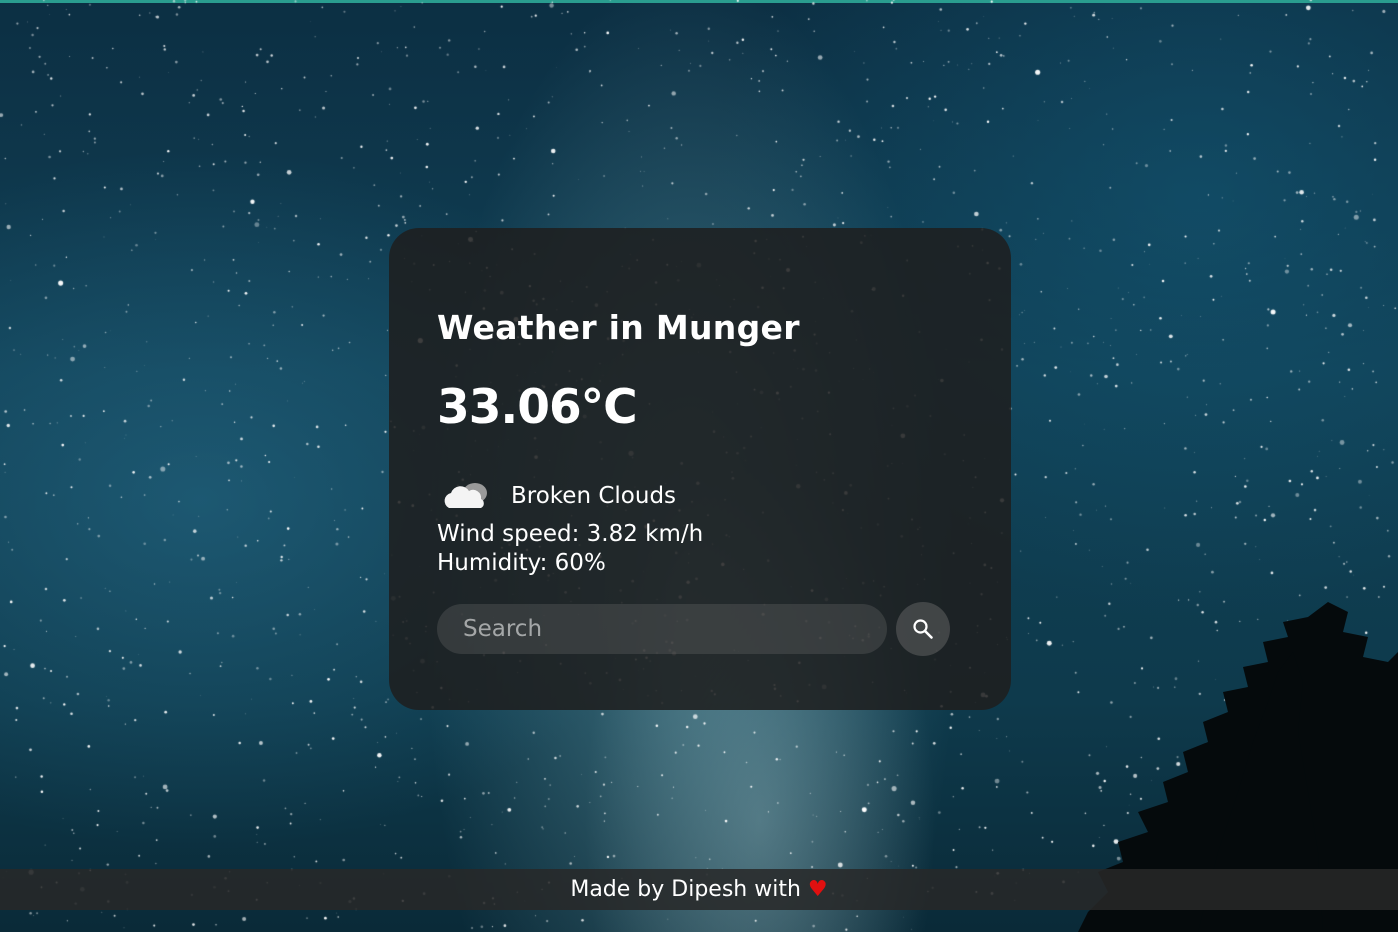  What do you see at coordinates (465, 495) in the screenshot?
I see `cloud-icon` at bounding box center [465, 495].